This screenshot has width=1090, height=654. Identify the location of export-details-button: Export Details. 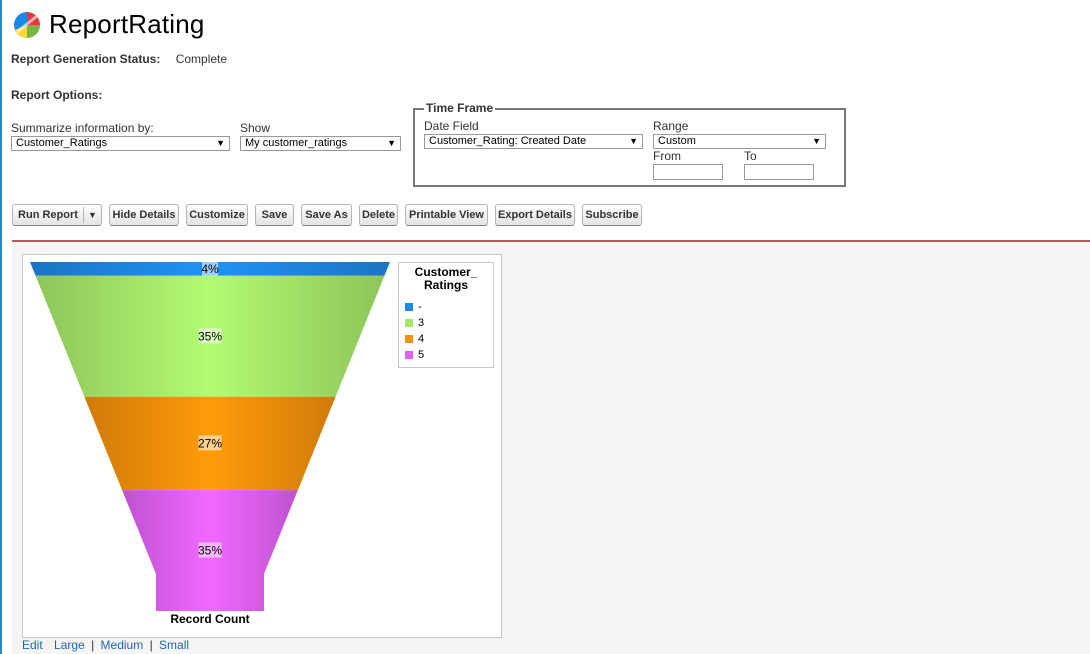
(535, 215).